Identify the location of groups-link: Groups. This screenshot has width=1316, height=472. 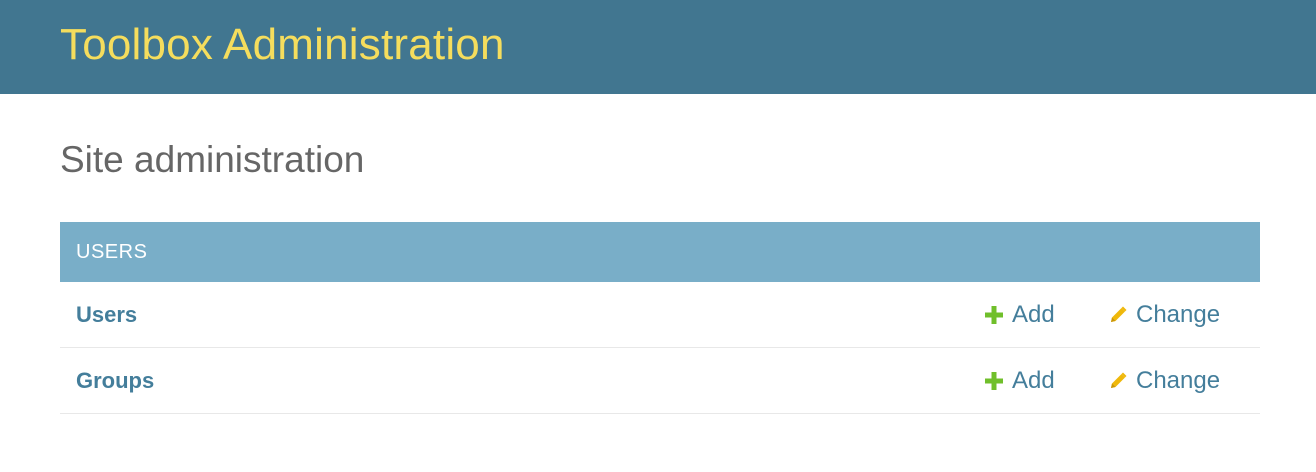
(115, 381).